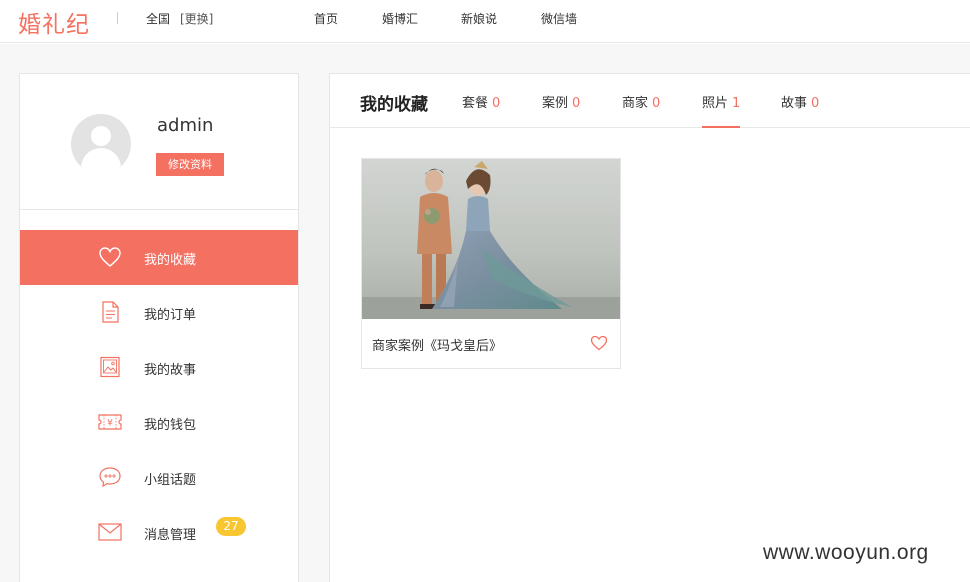  I want to click on page-title: 我的收藏, so click(394, 105).